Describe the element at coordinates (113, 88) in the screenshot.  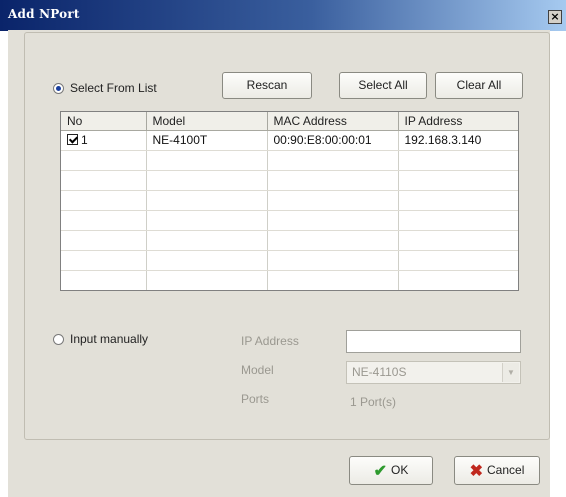
I see `select-from-list-label: Select From List` at that location.